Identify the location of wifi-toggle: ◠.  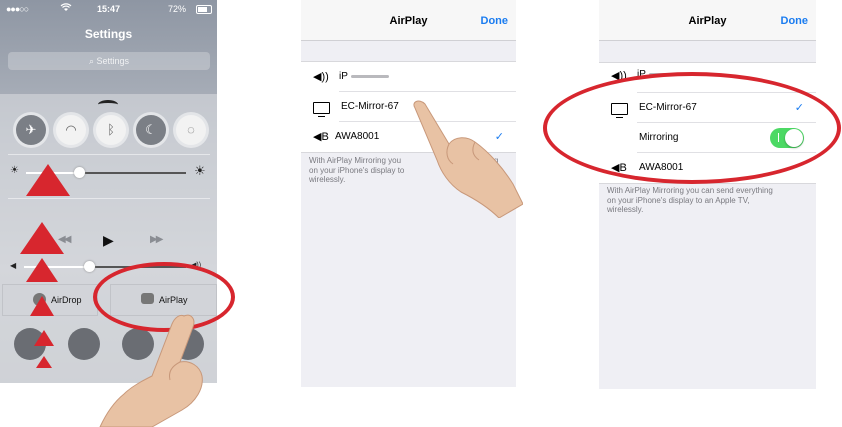
(71, 130).